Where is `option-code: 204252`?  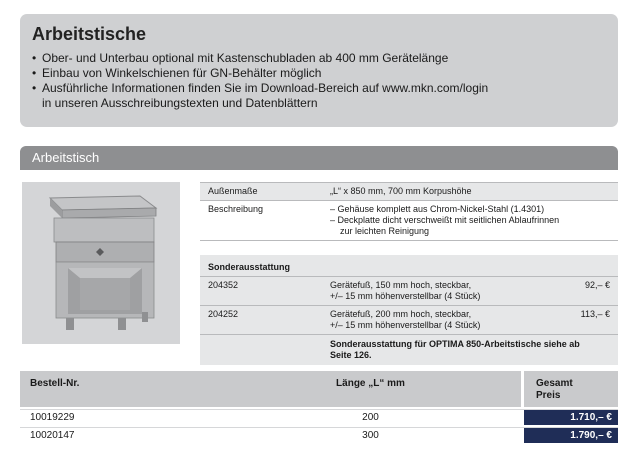 option-code: 204252 is located at coordinates (223, 314).